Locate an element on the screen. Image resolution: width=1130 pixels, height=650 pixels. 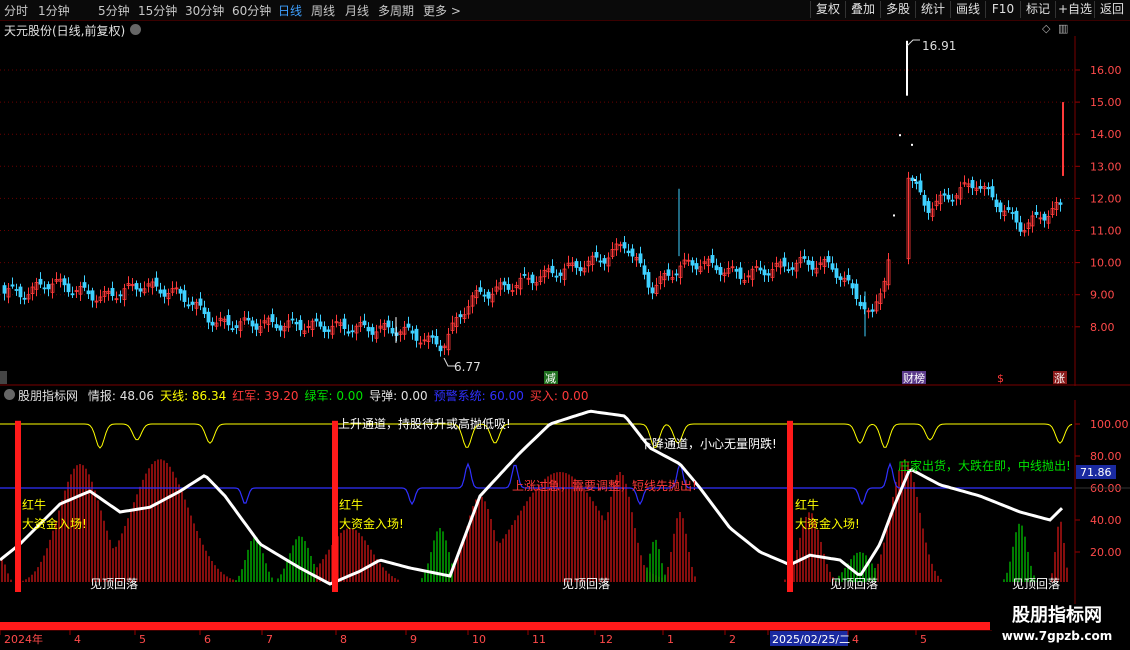
diamond-icon: ◇ is located at coordinates (1046, 28).